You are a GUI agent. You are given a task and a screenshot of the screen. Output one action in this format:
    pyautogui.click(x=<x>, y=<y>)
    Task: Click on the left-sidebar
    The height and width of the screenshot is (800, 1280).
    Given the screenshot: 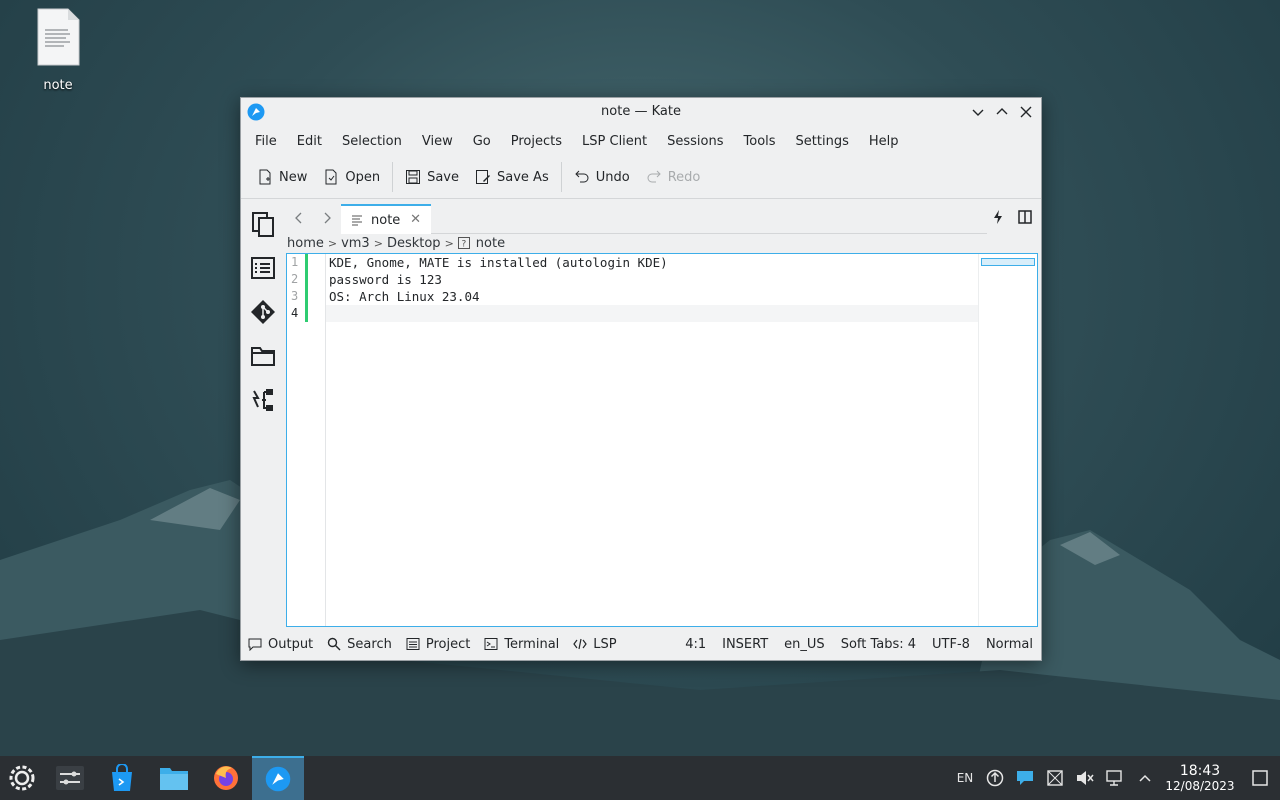 What is the action you would take?
    pyautogui.click(x=263, y=412)
    